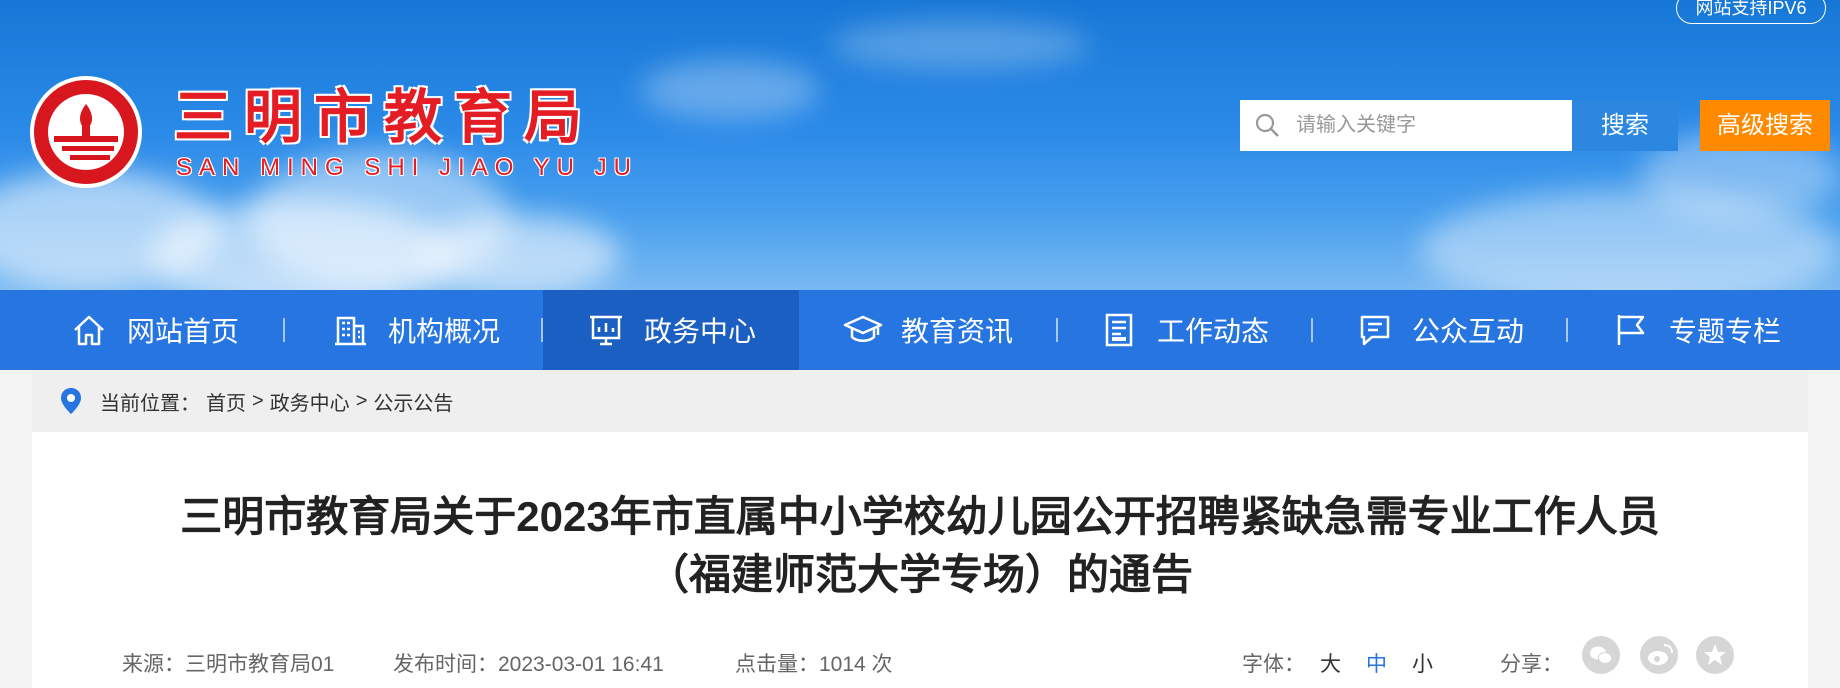 The width and height of the screenshot is (1840, 688). I want to click on nav-divider, so click(284, 330).